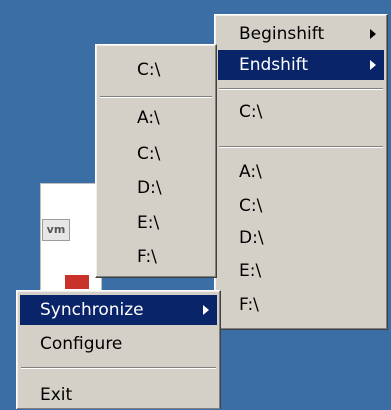 The height and width of the screenshot is (410, 391). I want to click on menu-item-beginshift: Beginshift, so click(301, 34).